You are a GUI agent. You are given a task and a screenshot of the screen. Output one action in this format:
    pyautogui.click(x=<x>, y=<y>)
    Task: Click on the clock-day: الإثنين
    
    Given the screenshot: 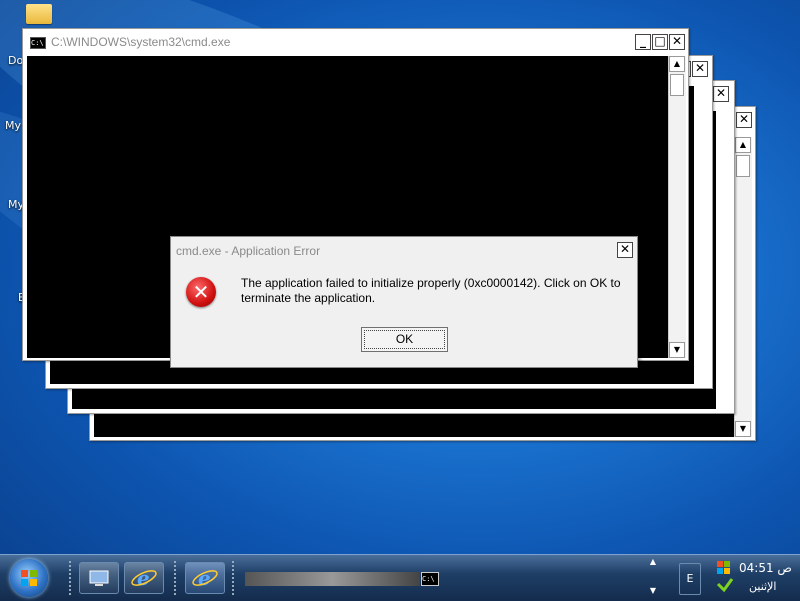 What is the action you would take?
    pyautogui.click(x=762, y=586)
    